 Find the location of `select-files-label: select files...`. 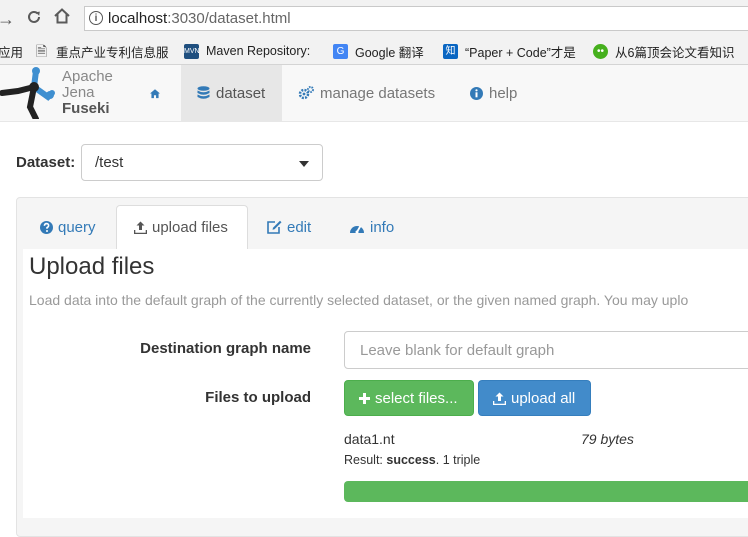

select-files-label: select files... is located at coordinates (416, 398).